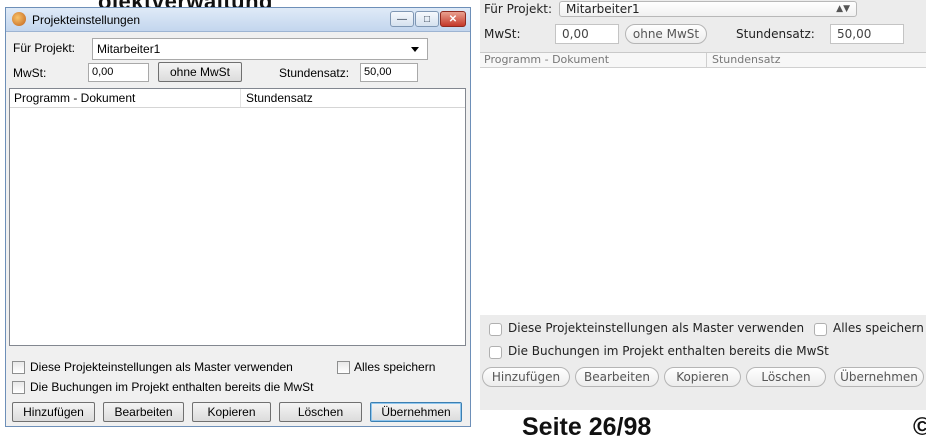  What do you see at coordinates (231, 412) in the screenshot?
I see `copy-button: Kopieren` at bounding box center [231, 412].